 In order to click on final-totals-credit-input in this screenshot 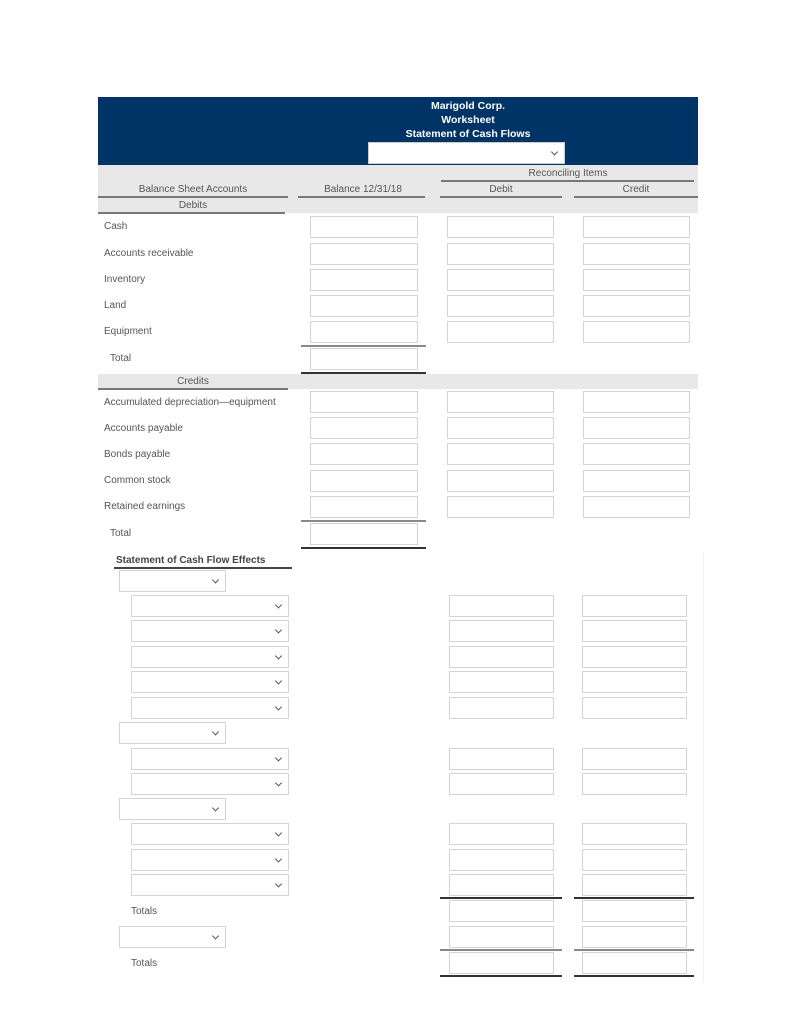, I will do `click(634, 963)`.